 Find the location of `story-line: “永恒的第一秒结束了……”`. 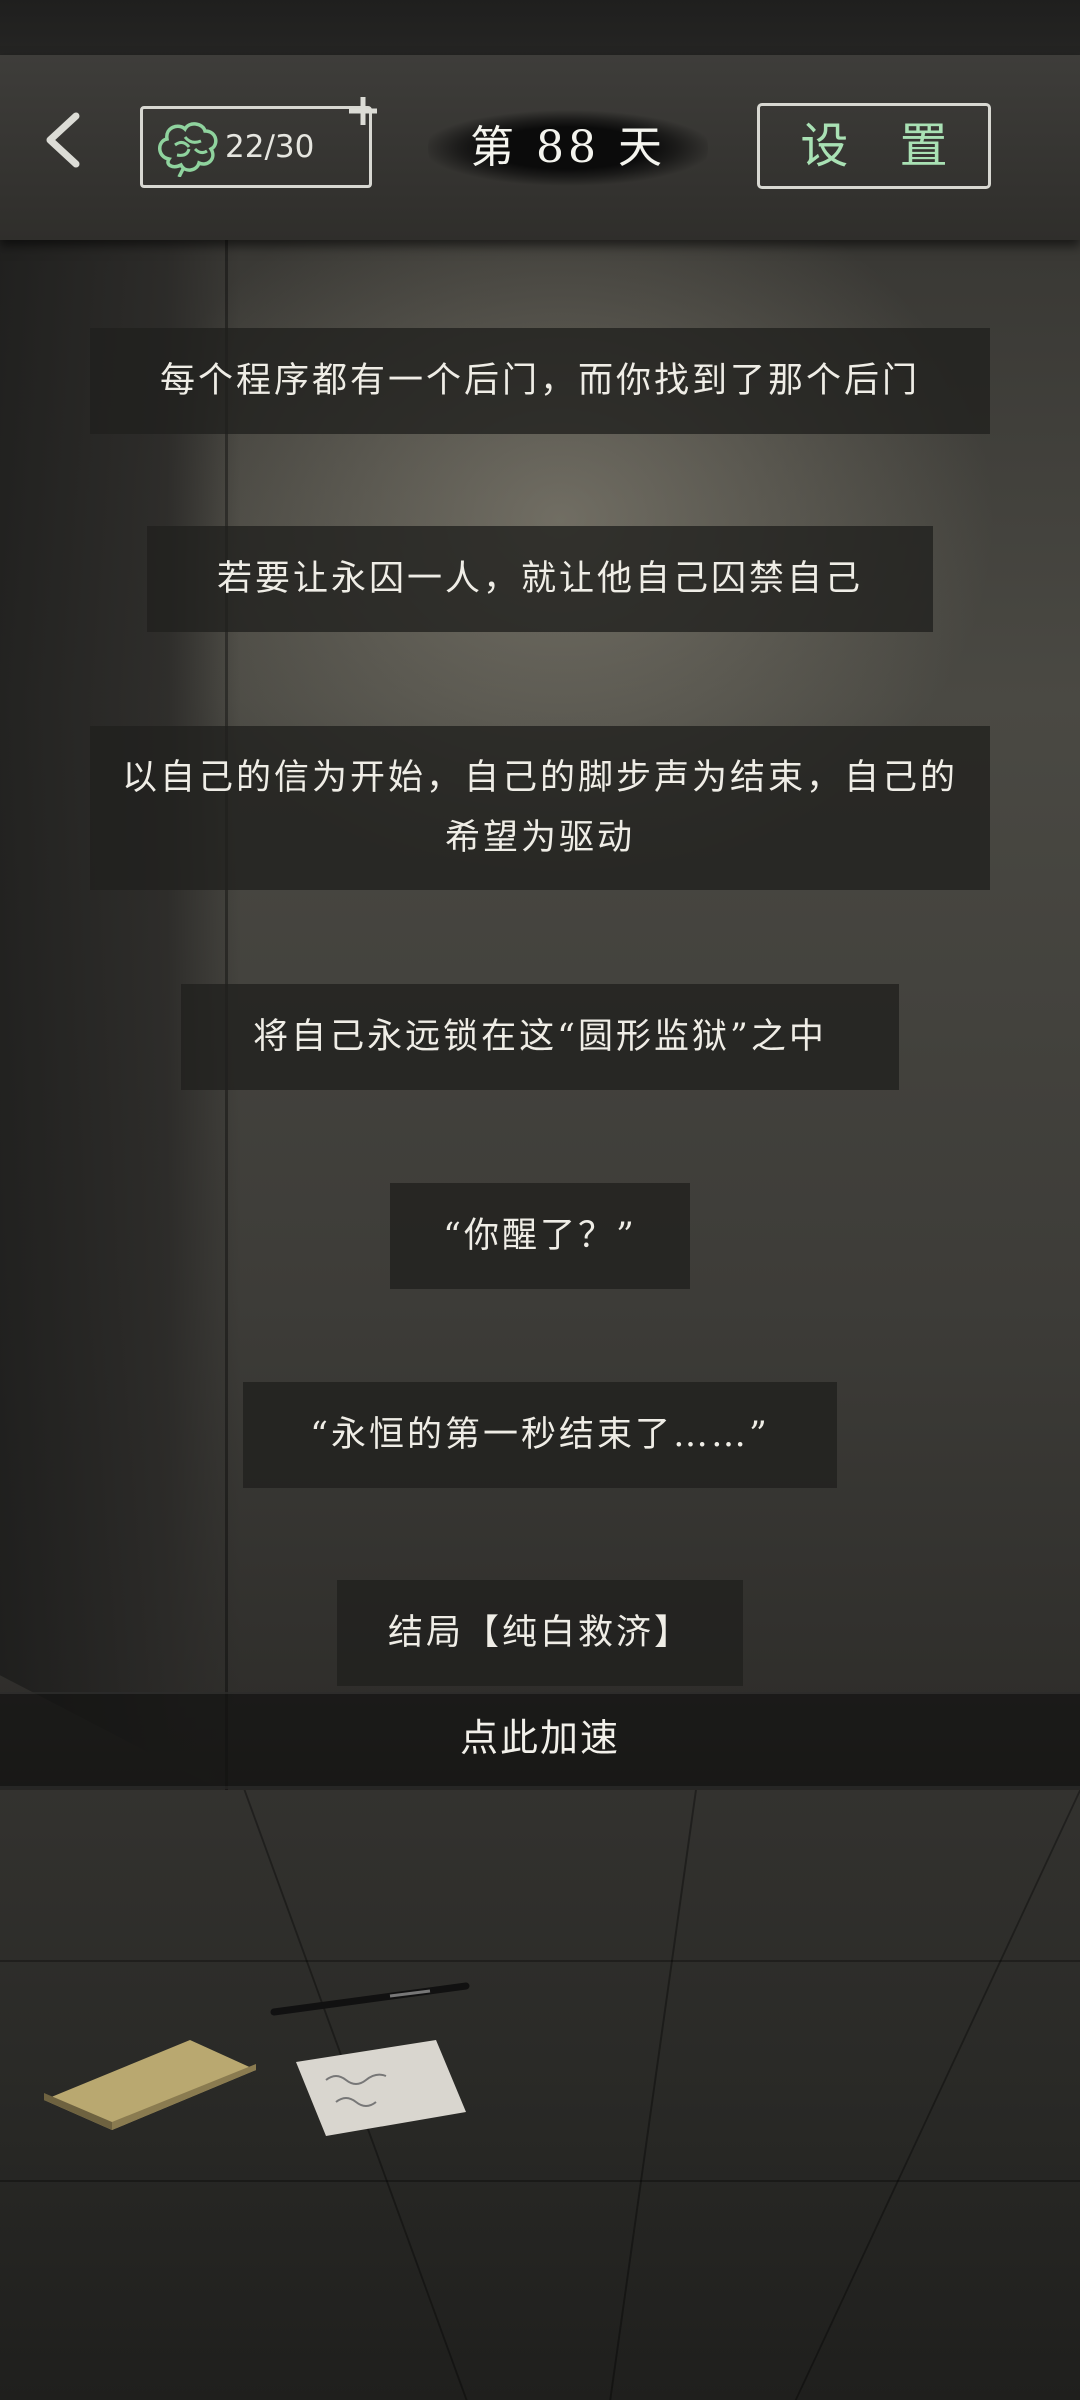

story-line: “永恒的第一秒结束了……” is located at coordinates (540, 1435).